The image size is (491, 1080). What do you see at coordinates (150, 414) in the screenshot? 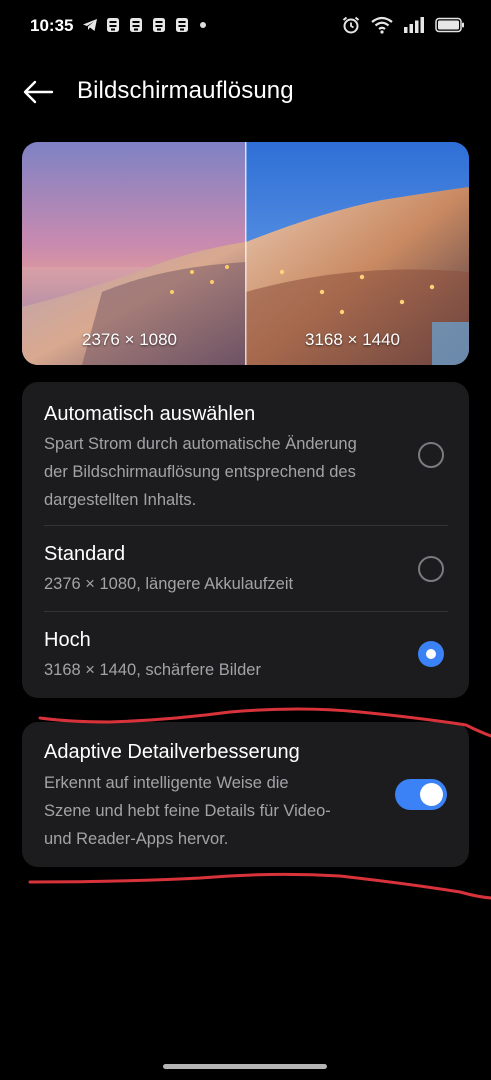
I see `option-title: Automatisch auswählen` at bounding box center [150, 414].